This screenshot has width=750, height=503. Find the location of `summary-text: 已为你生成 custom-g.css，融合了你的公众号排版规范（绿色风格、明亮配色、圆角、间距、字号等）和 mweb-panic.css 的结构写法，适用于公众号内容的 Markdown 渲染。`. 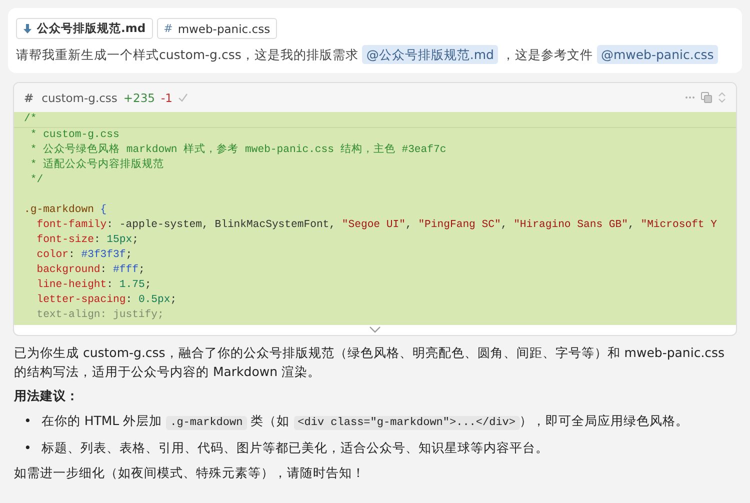

summary-text: 已为你生成 custom-g.css，融合了你的公众号排版规范（绿色风格、明亮配色、圆角、间距、字号等）和 mweb-panic.css 的结构写法，适用于公众号内容的 Markdown 渲染。 is located at coordinates (370, 362).